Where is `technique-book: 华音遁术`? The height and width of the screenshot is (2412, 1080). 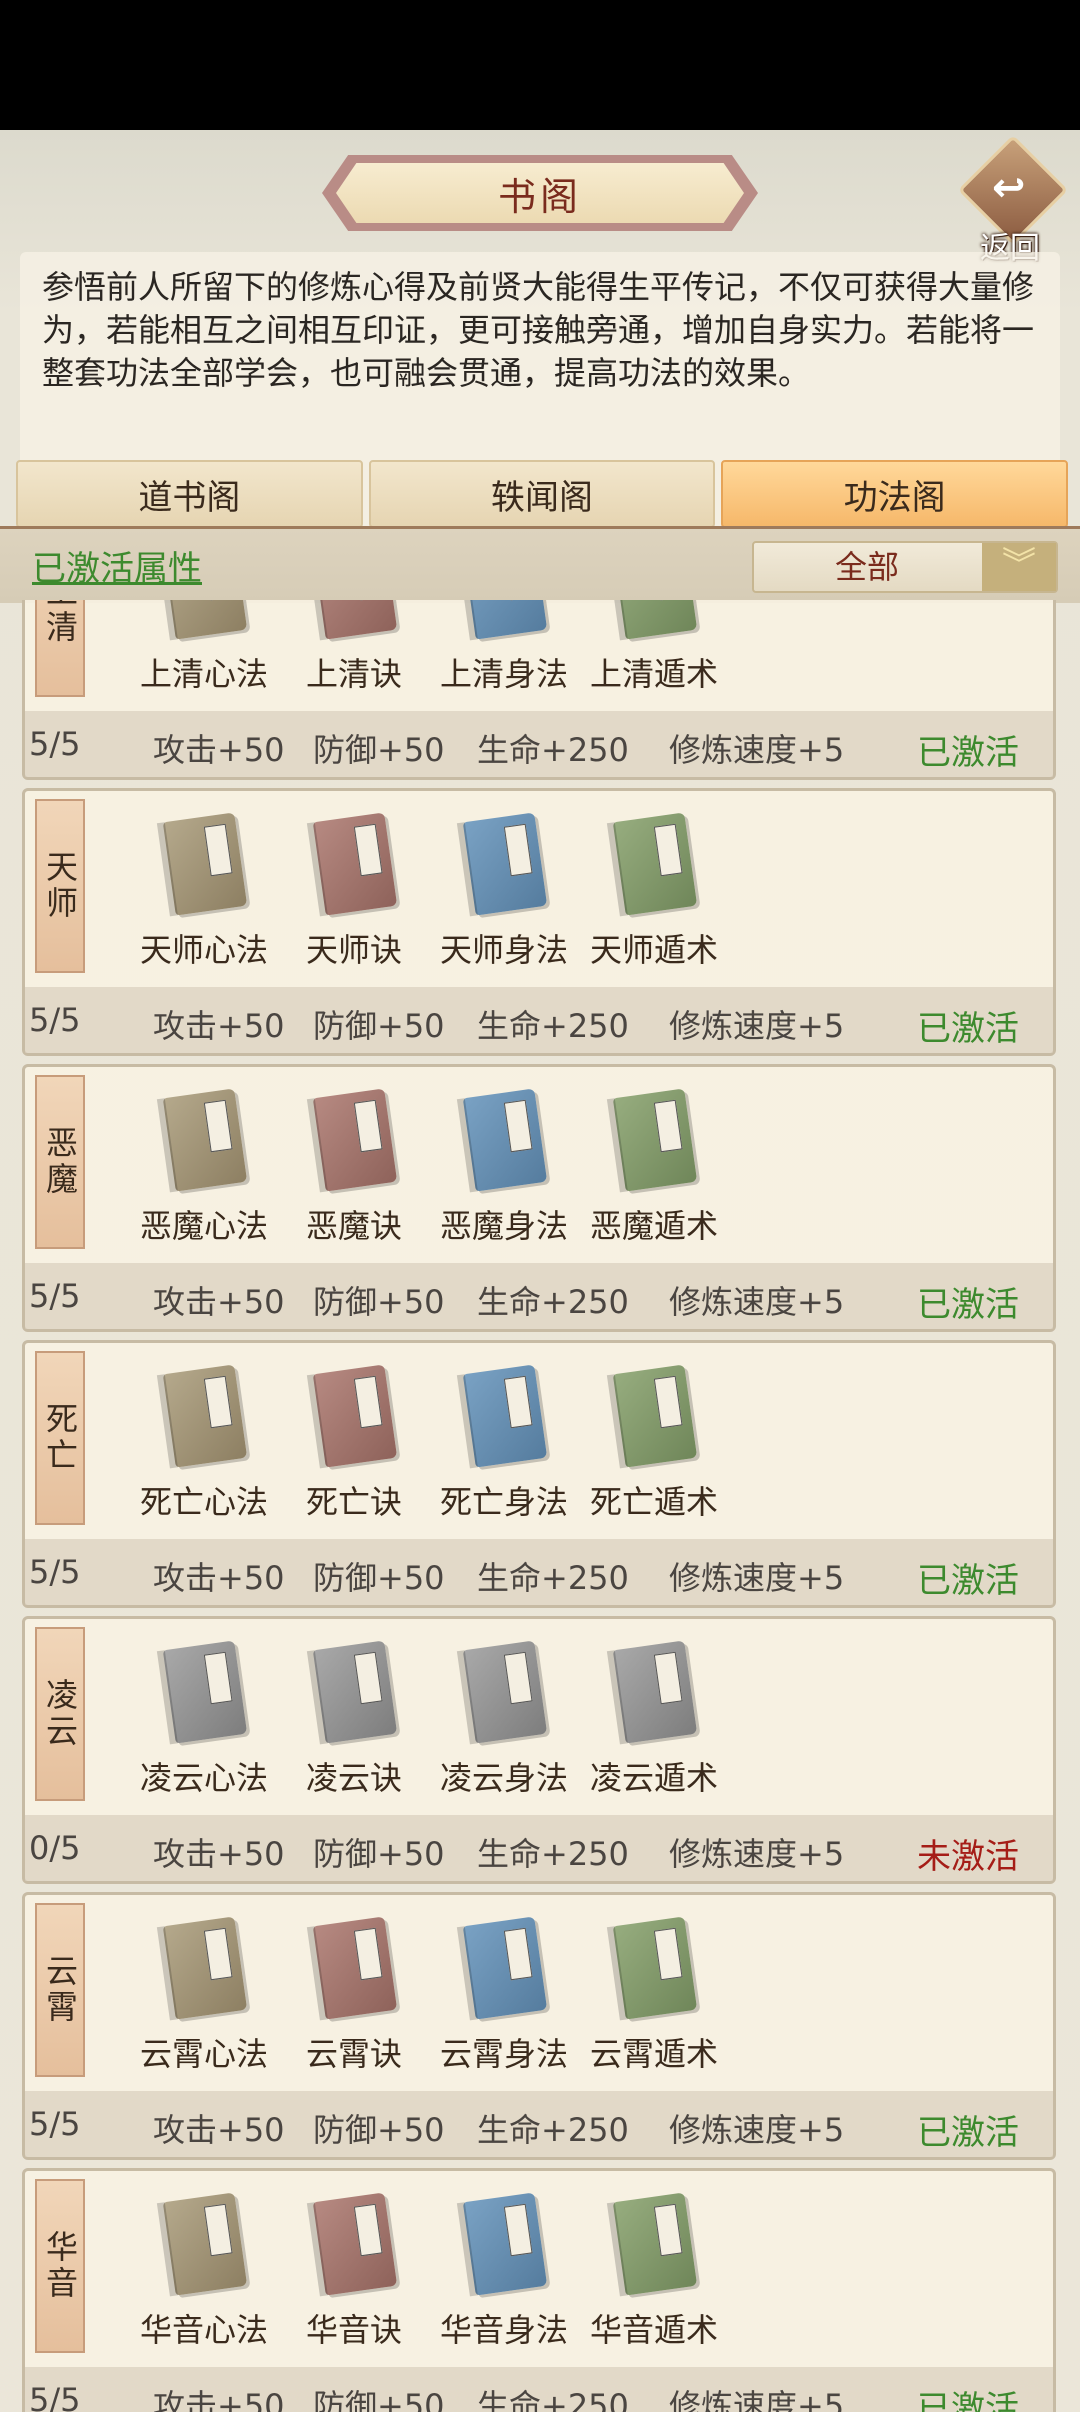
technique-book: 华音遁术 is located at coordinates (654, 2271).